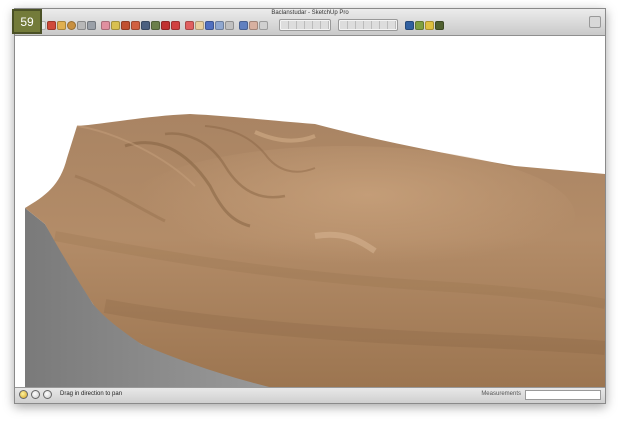 The width and height of the screenshot is (620, 424). I want to click on pencil-icon, so click(51, 25).